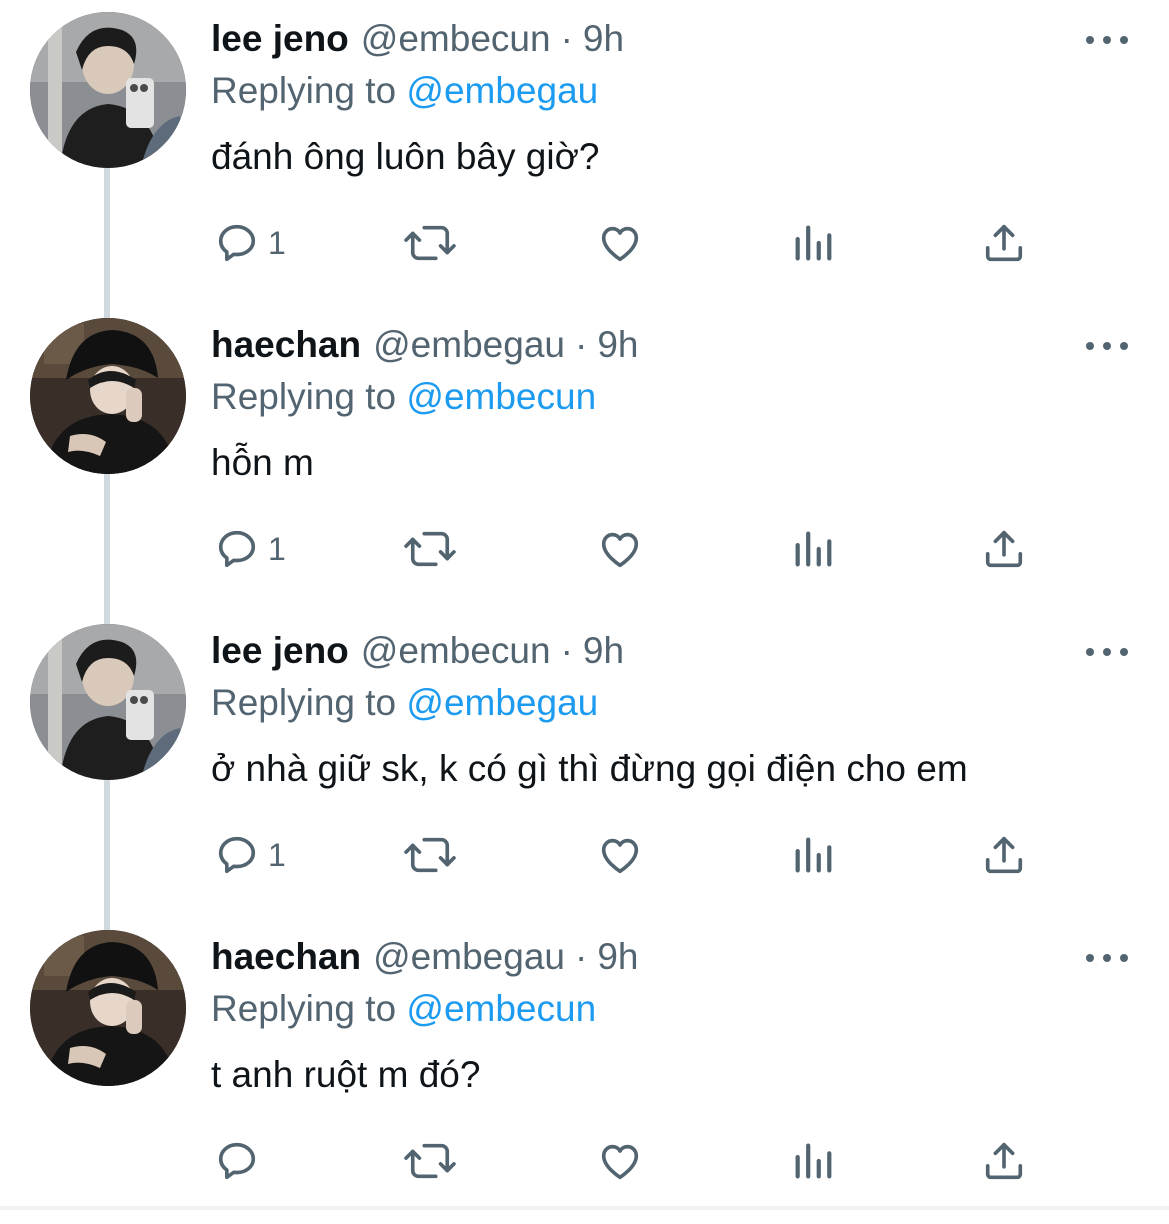 This screenshot has width=1169, height=1224. I want to click on bottom-divider, so click(584, 1208).